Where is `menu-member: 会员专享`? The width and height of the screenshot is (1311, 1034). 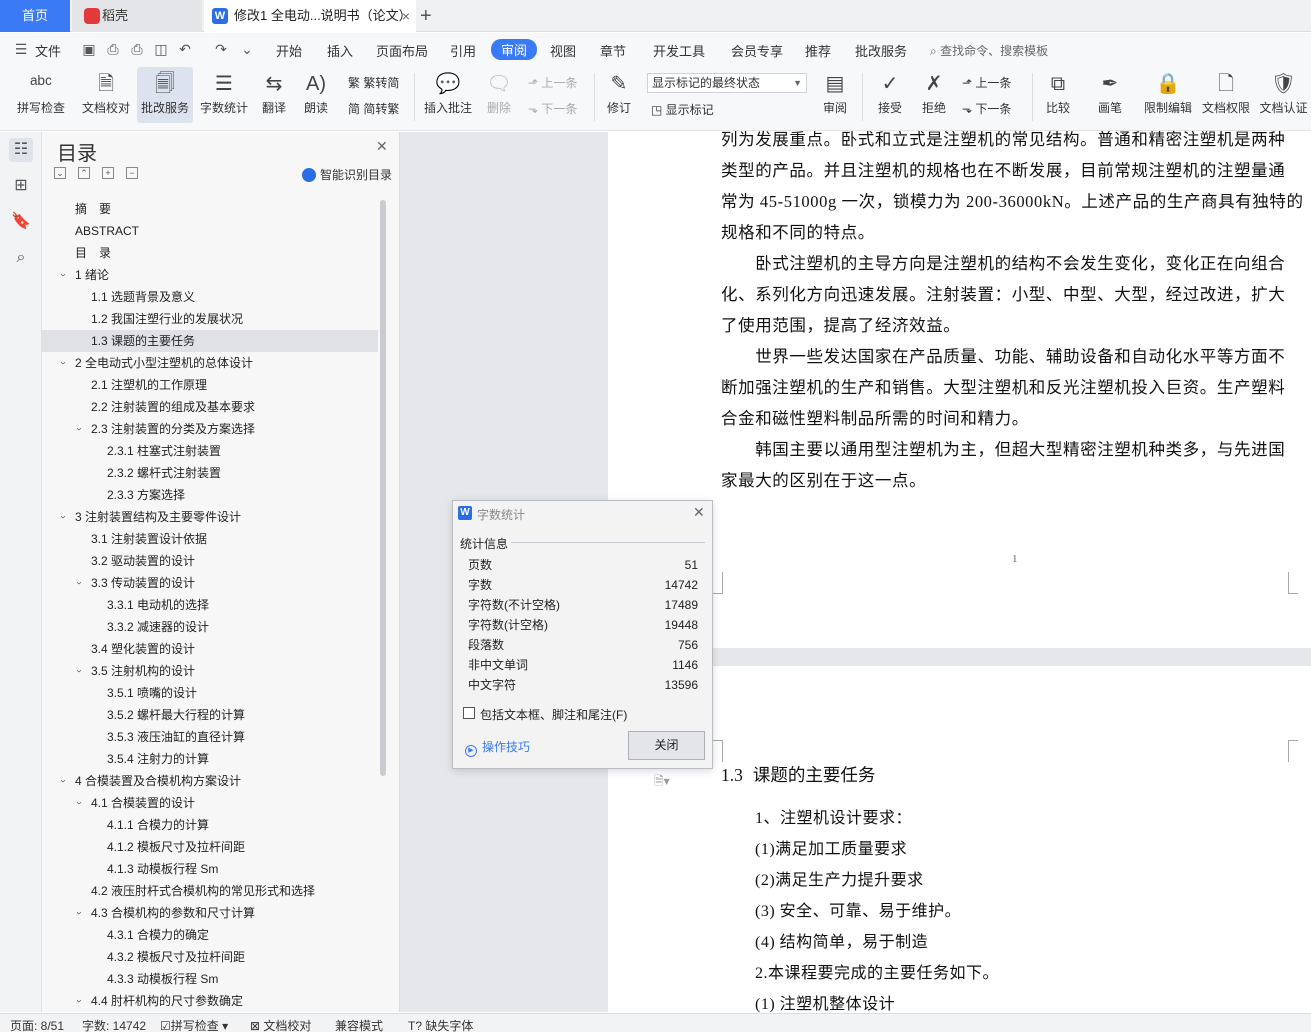
menu-member: 会员专享 is located at coordinates (757, 50).